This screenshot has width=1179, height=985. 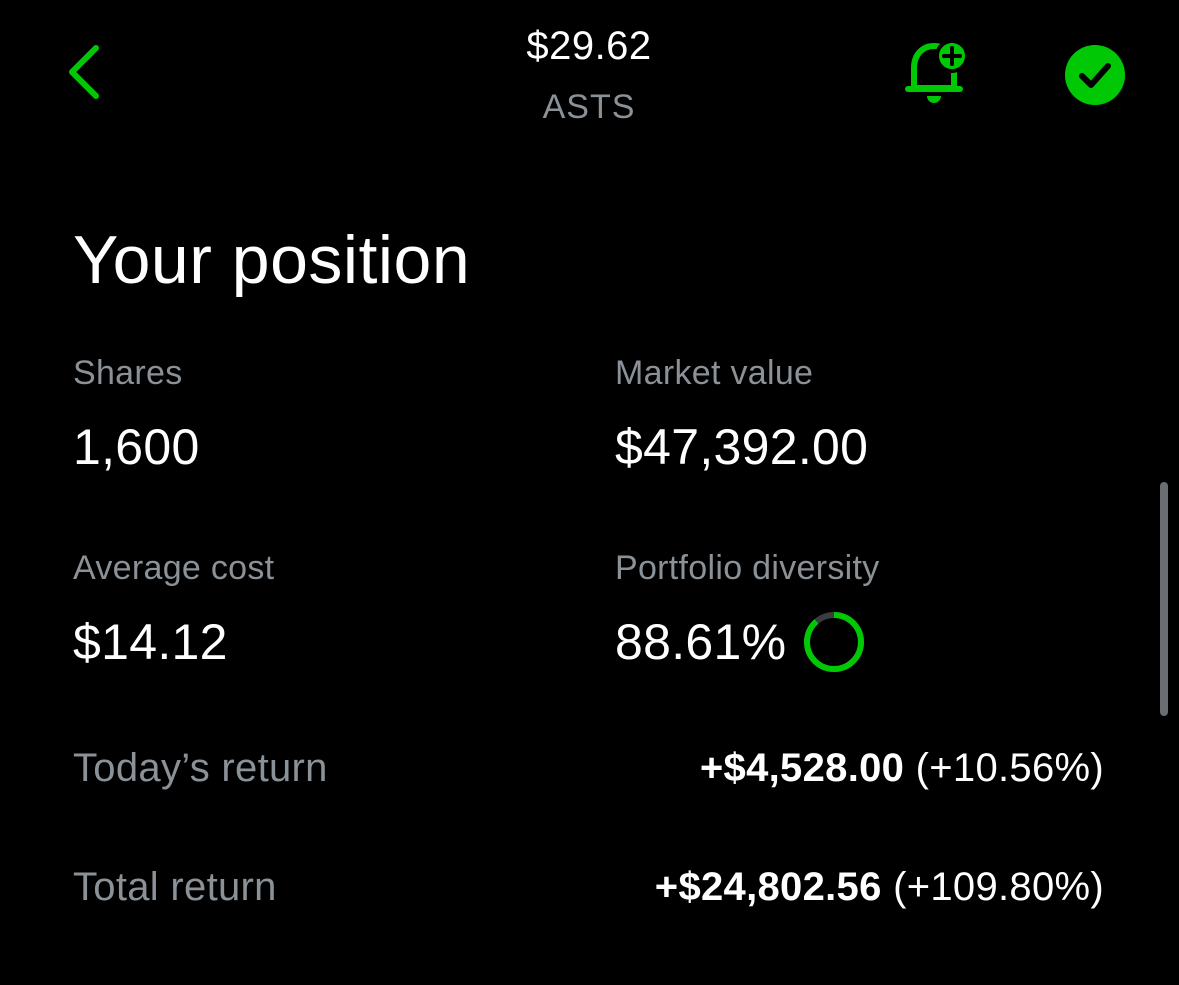 What do you see at coordinates (272, 260) in the screenshot?
I see `section-title: Your position` at bounding box center [272, 260].